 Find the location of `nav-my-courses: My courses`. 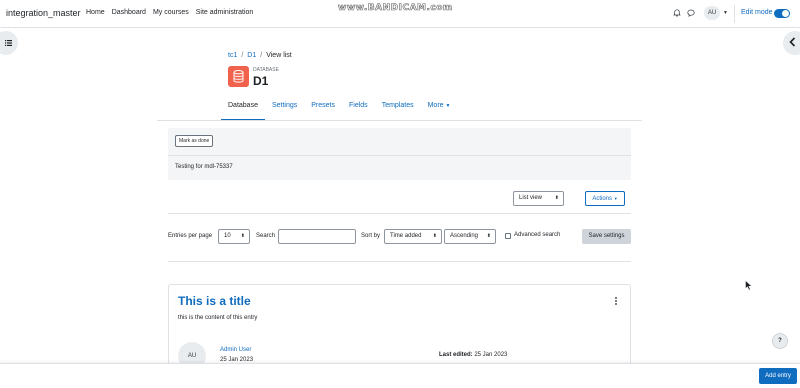

nav-my-courses: My courses is located at coordinates (171, 12).